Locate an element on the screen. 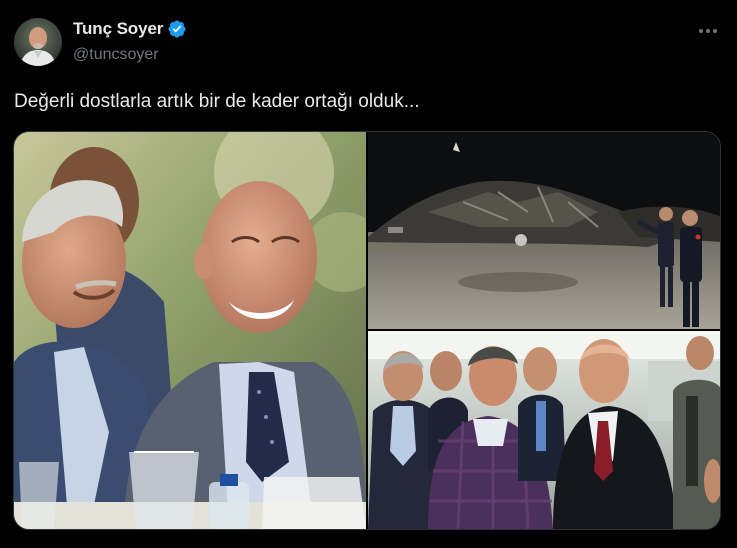 The height and width of the screenshot is (548, 737). author-handle: @tuncsoyer is located at coordinates (116, 55).